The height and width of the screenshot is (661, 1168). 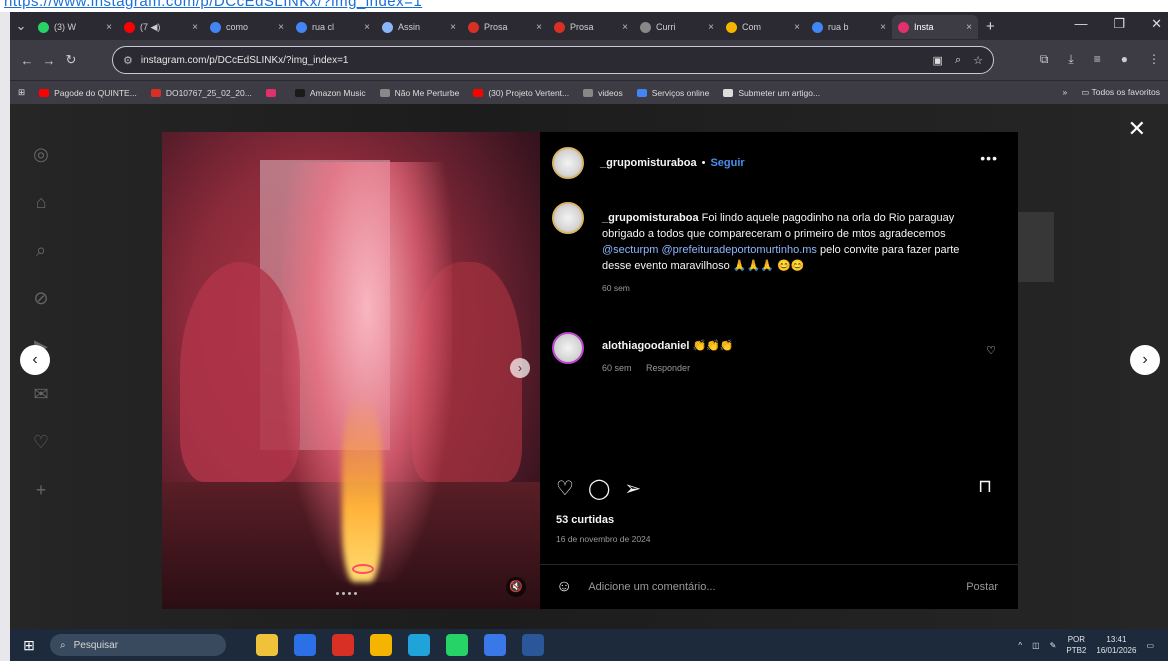 I want to click on previous-post-icon: ‹, so click(x=35, y=360).